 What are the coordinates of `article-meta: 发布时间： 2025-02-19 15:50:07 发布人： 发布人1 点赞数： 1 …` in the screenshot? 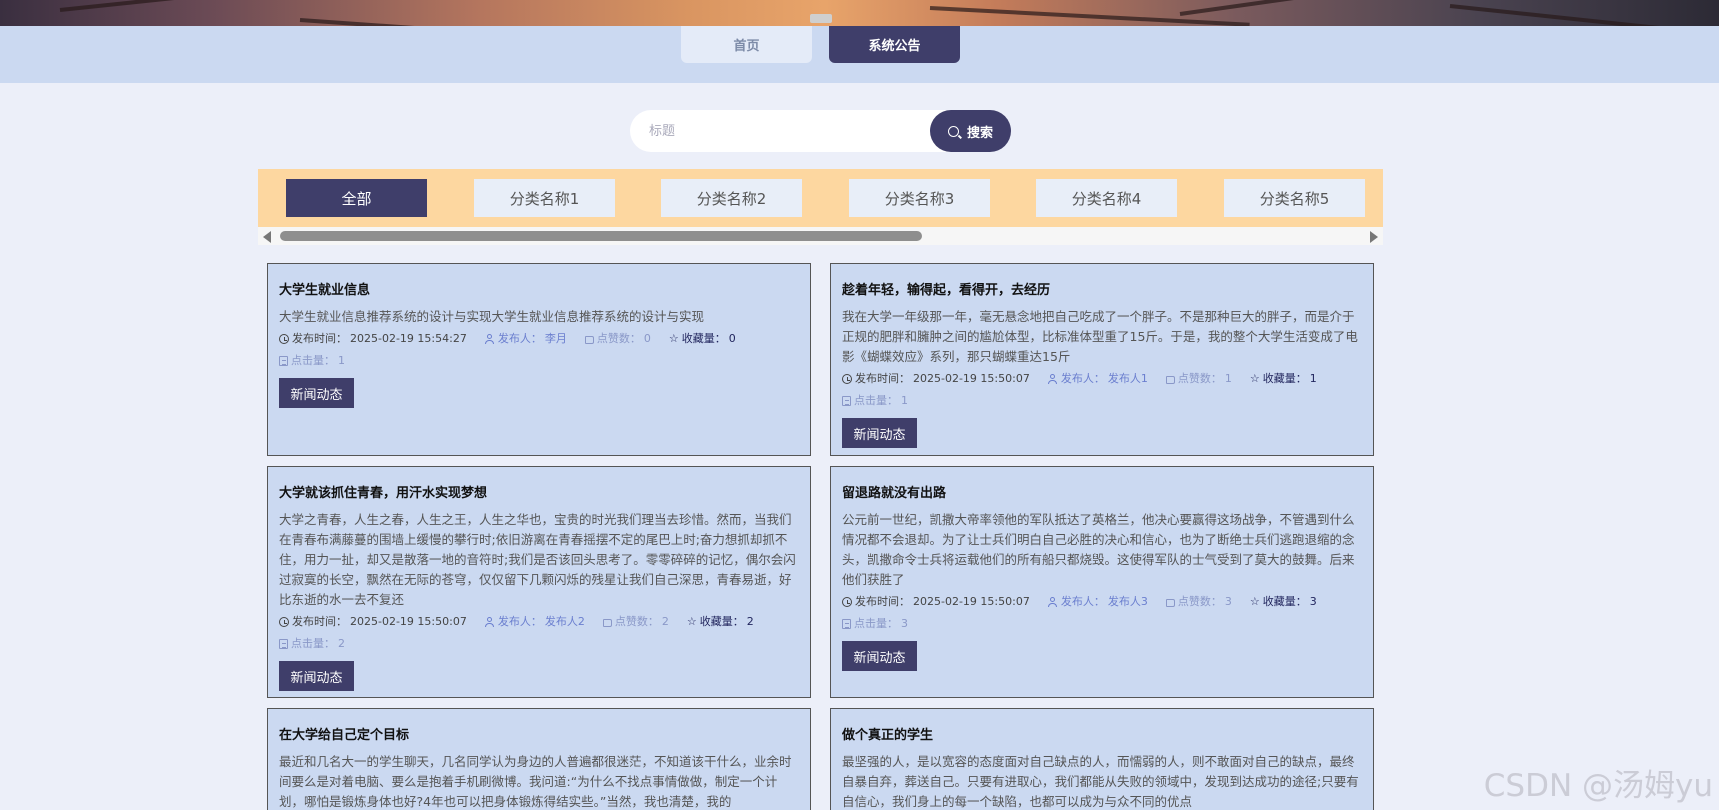 It's located at (1102, 390).